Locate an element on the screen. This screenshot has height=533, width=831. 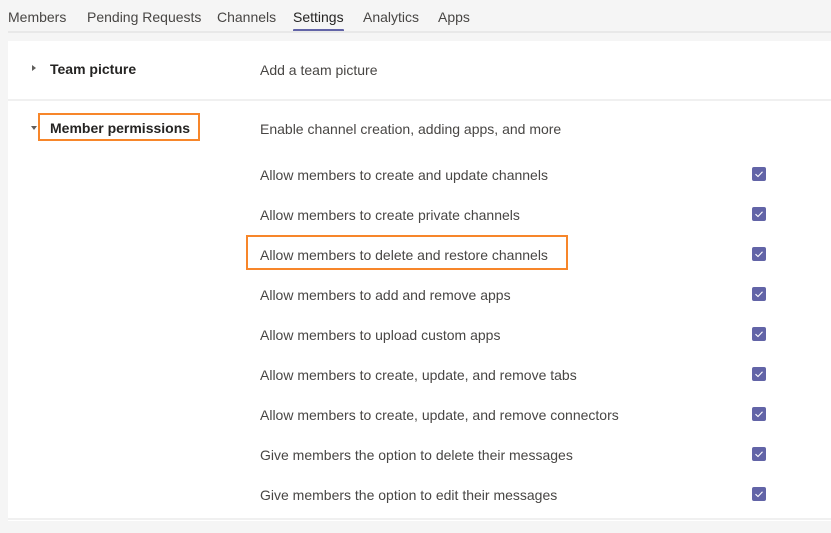
tab-settings: Settings is located at coordinates (318, 20).